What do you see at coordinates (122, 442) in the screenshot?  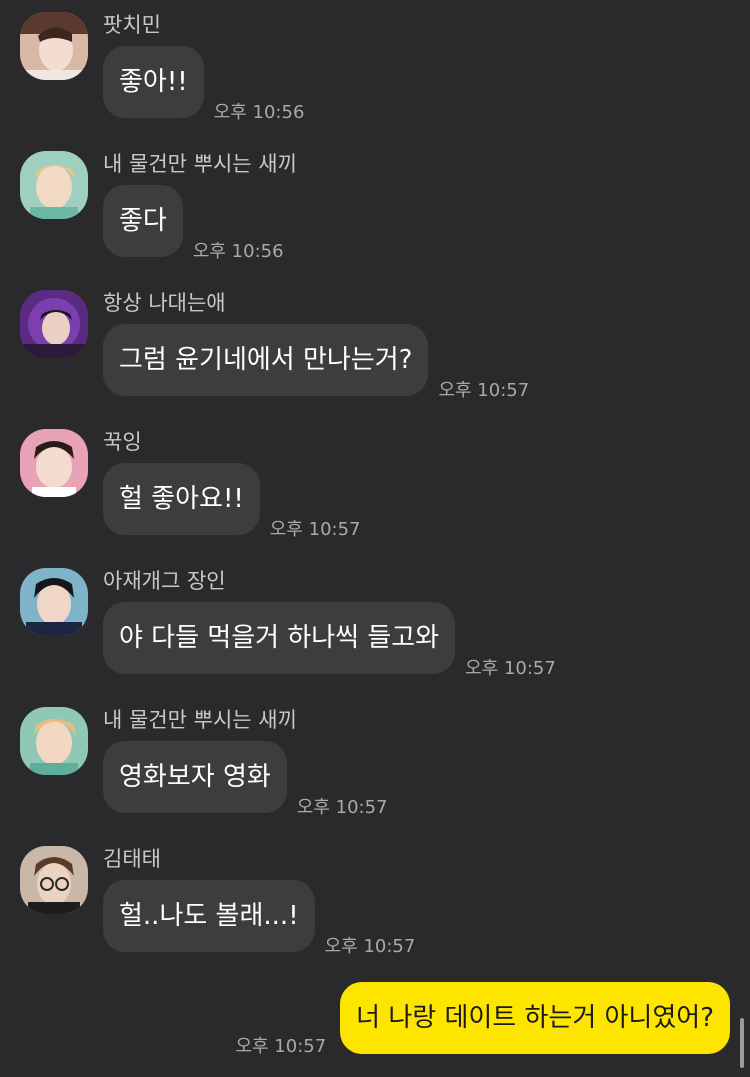 I see `sender-name: 꾹잉` at bounding box center [122, 442].